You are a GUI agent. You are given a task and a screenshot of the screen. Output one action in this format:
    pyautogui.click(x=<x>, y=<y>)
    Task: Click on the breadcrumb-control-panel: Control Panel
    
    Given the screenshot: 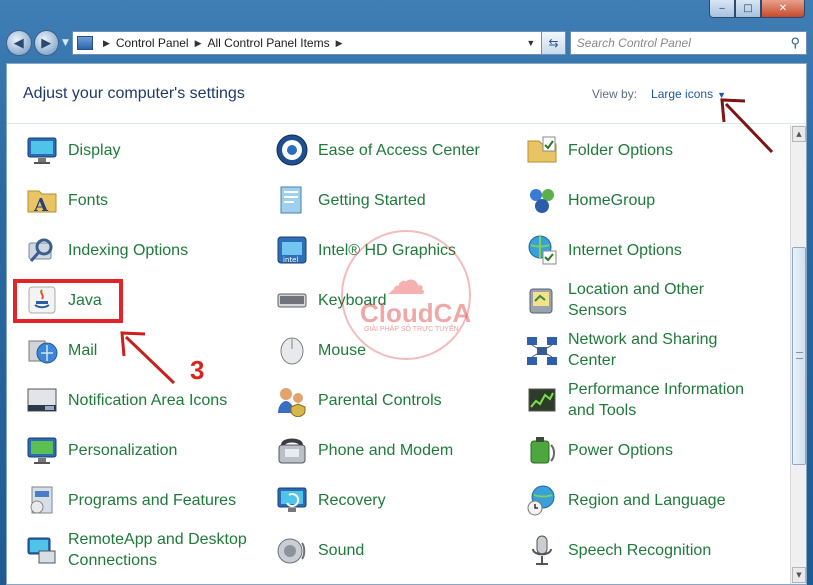 What is the action you would take?
    pyautogui.click(x=152, y=43)
    